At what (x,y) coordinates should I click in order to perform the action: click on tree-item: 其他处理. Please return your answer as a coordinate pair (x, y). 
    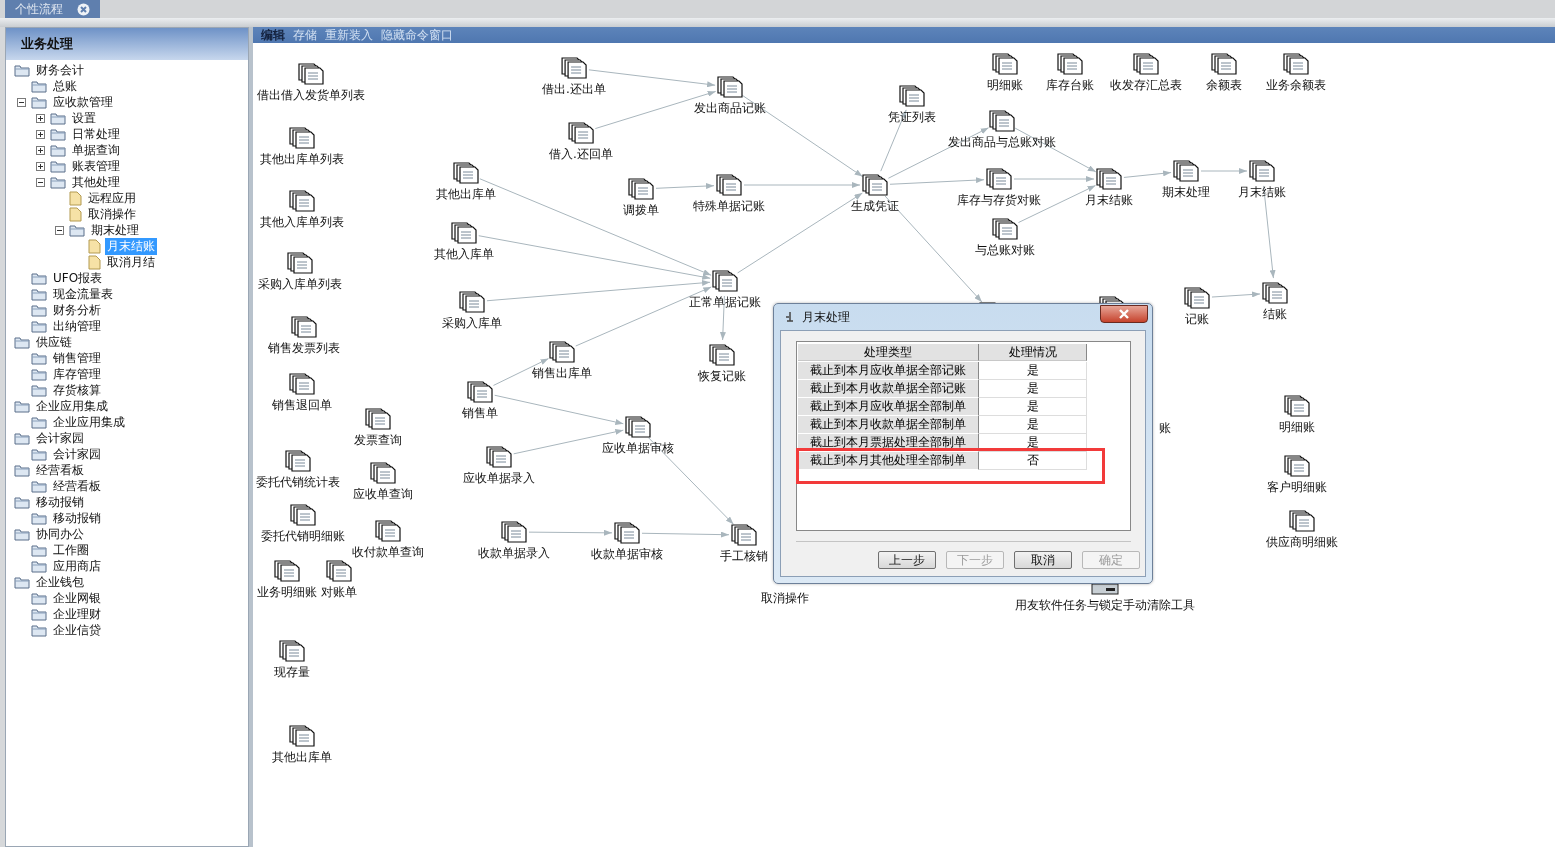
    Looking at the image, I should click on (96, 182).